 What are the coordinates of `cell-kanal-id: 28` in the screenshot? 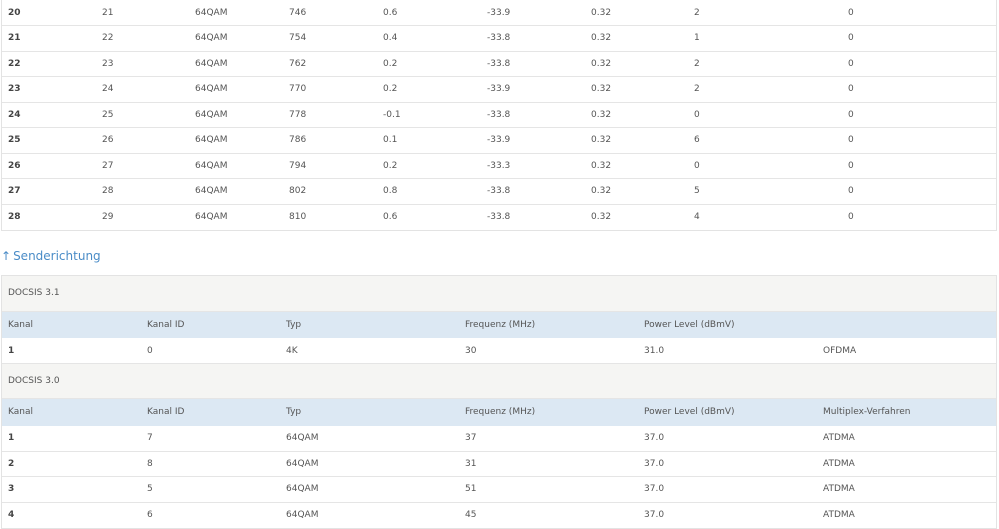 It's located at (108, 191).